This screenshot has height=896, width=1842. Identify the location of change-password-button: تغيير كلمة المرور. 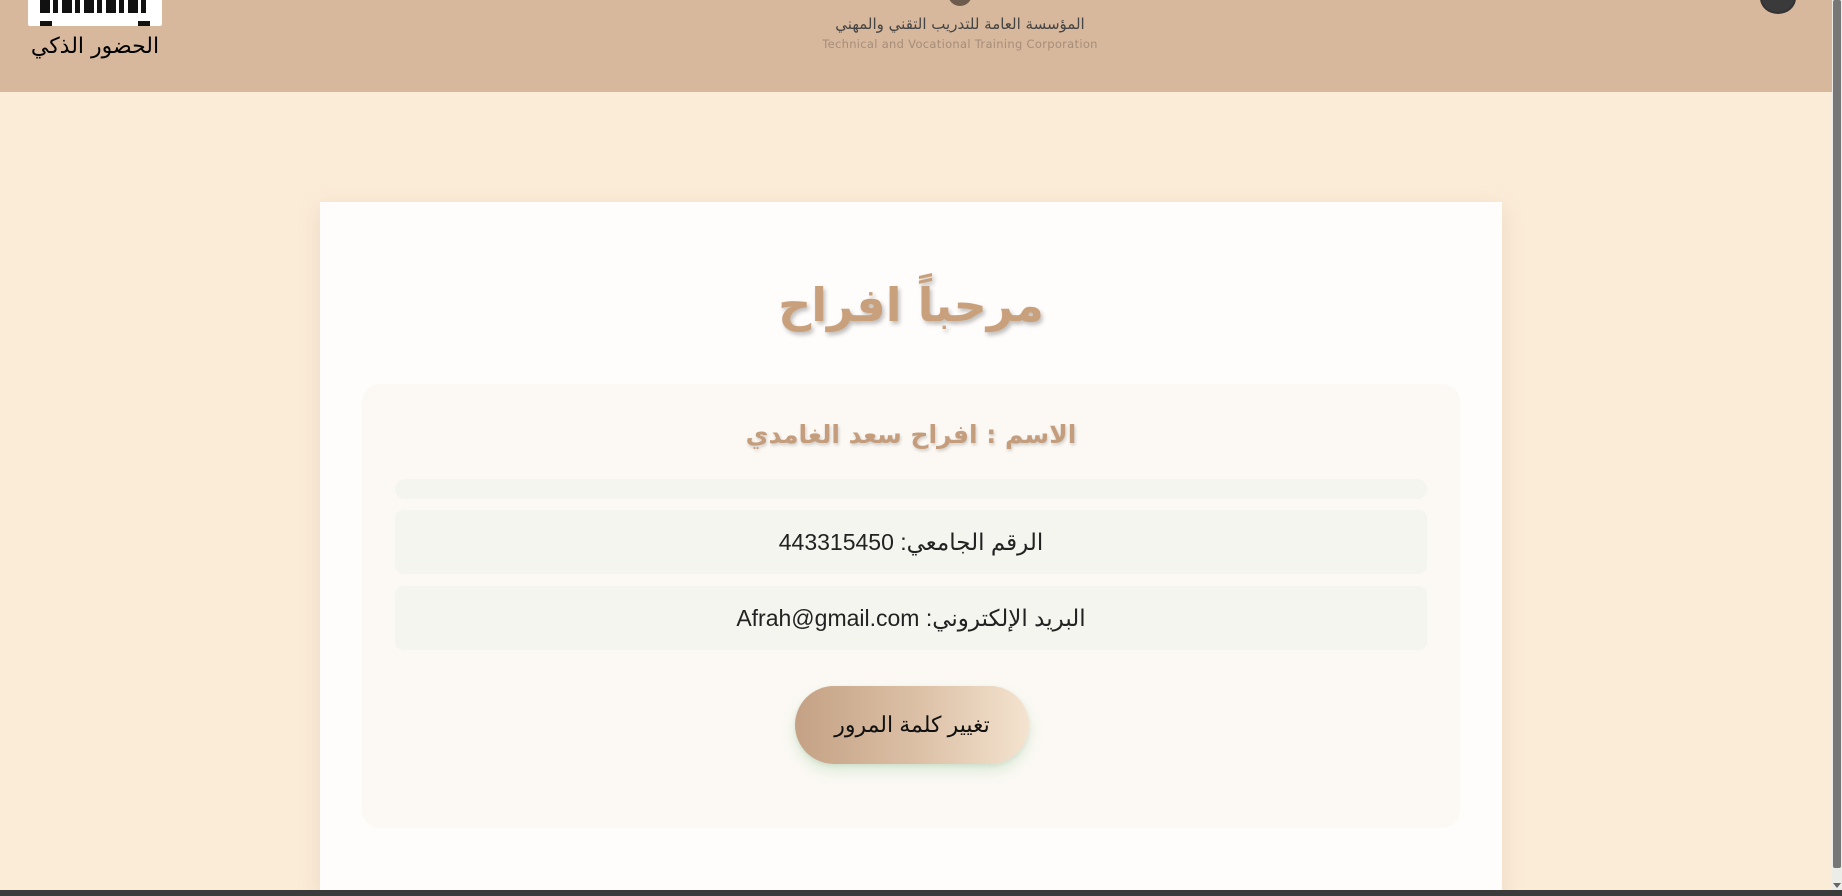
(912, 725).